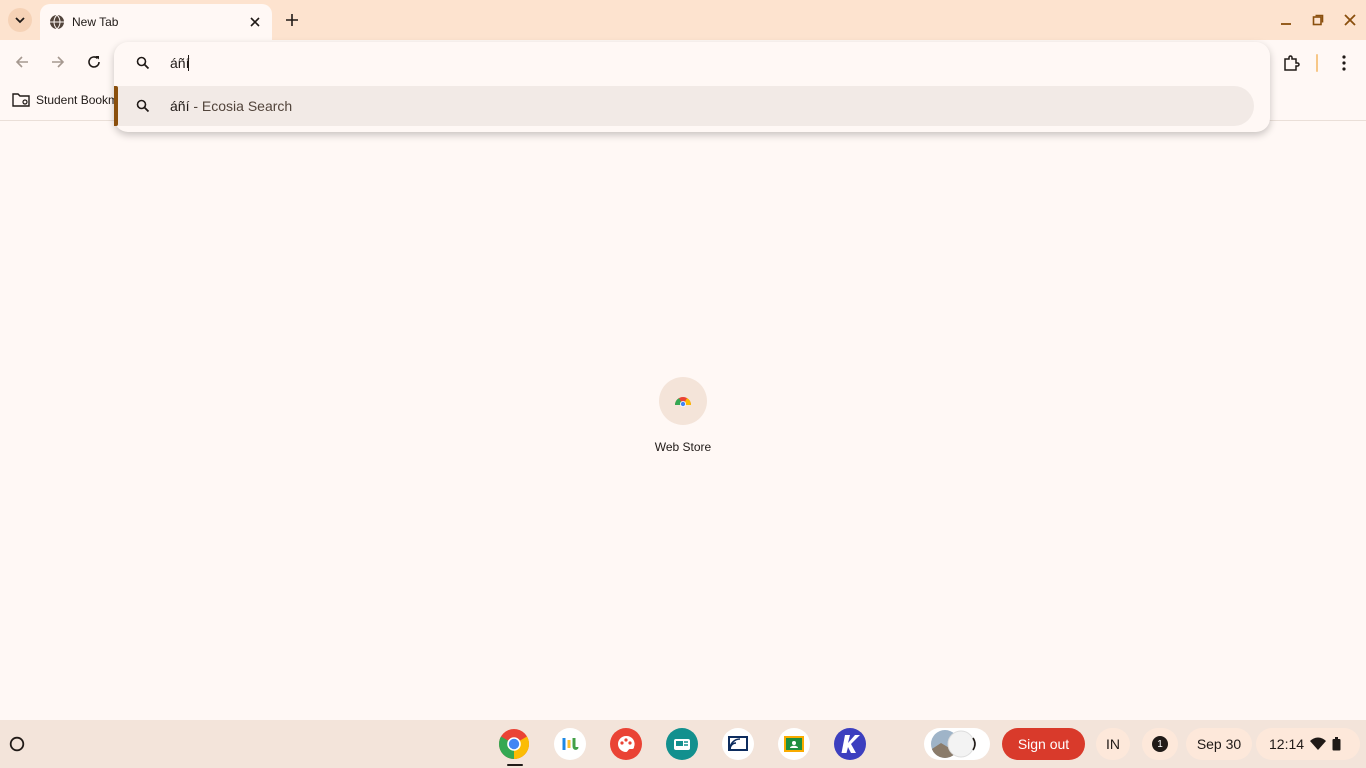 The width and height of the screenshot is (1366, 768). What do you see at coordinates (684, 106) in the screenshot?
I see `omnibox-suggestion: áñí - Ecosia Search` at bounding box center [684, 106].